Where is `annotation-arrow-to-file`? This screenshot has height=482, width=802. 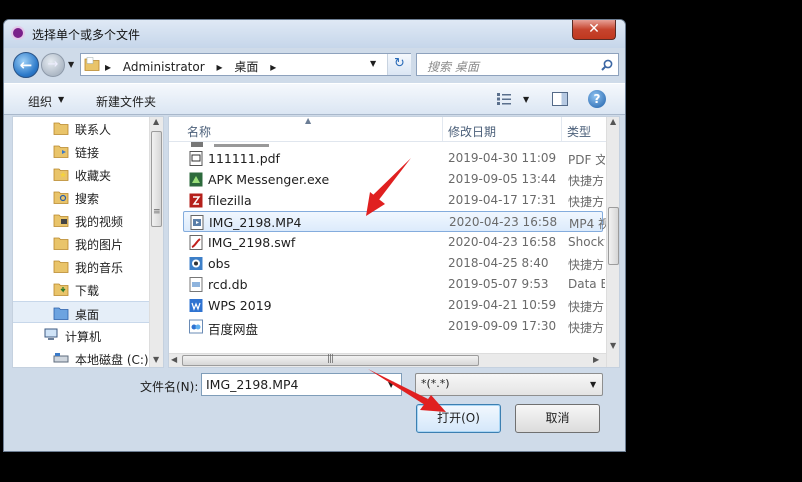 annotation-arrow-to-file is located at coordinates (388, 187).